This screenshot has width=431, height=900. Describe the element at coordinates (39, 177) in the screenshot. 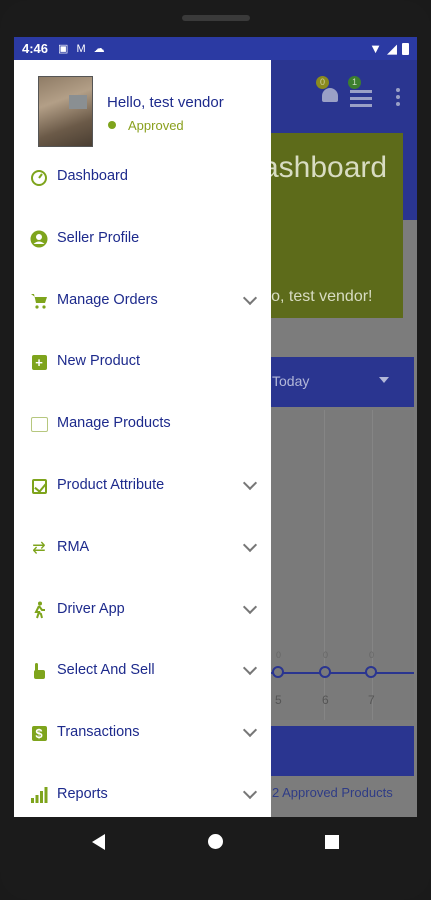

I see `dashboard-icon` at that location.